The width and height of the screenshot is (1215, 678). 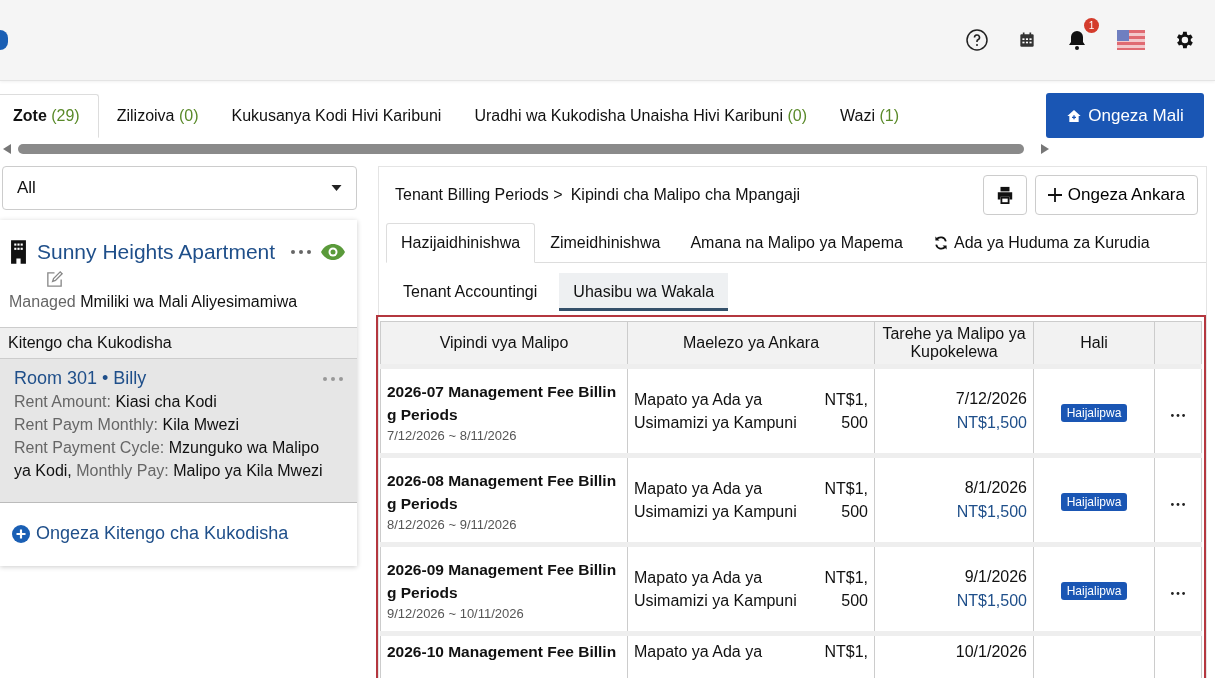 I want to click on tab: Ada ya Huduma za Kurudia, so click(x=1041, y=243).